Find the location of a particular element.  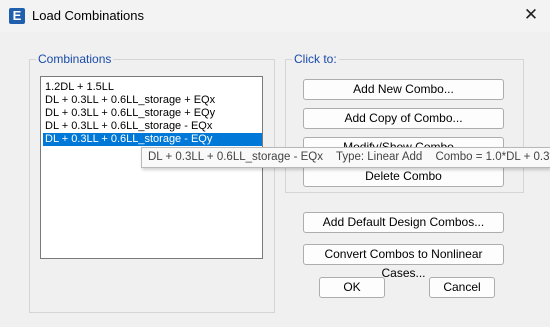

list-item: DL + 0.3LL + 0.6LL_storage + EQx is located at coordinates (152, 100).